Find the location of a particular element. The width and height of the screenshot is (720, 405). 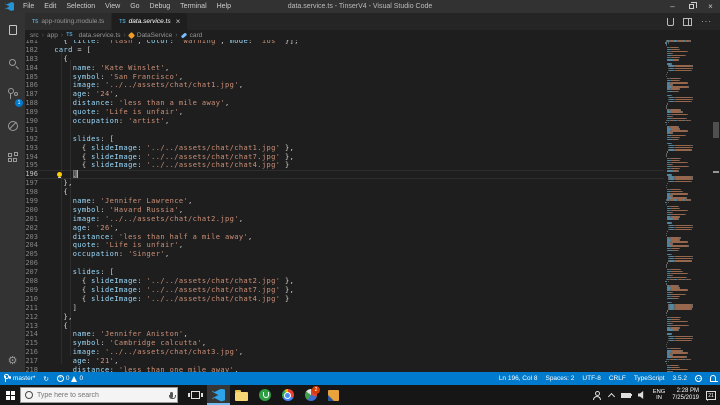

minimize-button: – is located at coordinates (672, 6).